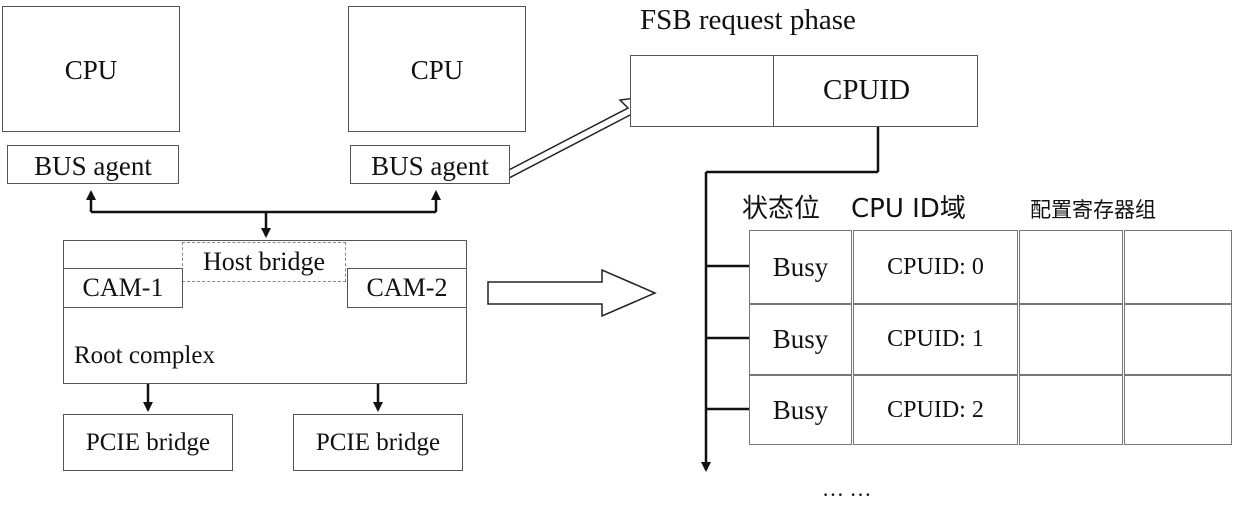  I want to click on cpuid-cell: CPUID: 0, so click(935, 267).